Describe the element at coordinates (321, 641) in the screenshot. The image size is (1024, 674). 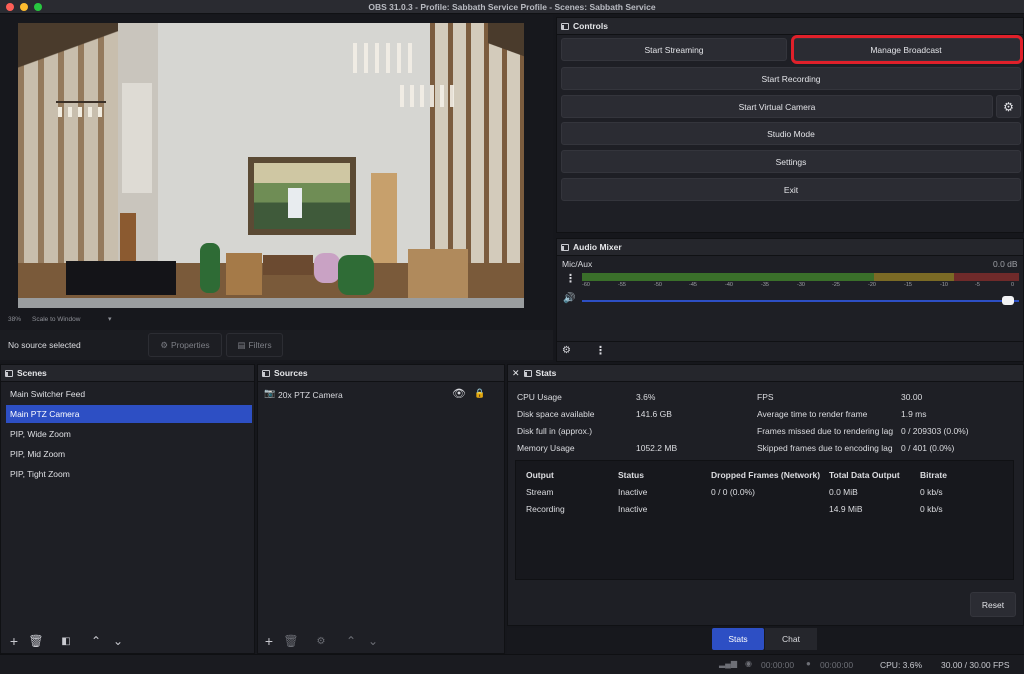
I see `source-properties-button: ⚙` at that location.